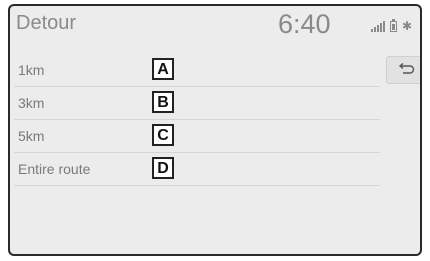  I want to click on back-button, so click(403, 70).